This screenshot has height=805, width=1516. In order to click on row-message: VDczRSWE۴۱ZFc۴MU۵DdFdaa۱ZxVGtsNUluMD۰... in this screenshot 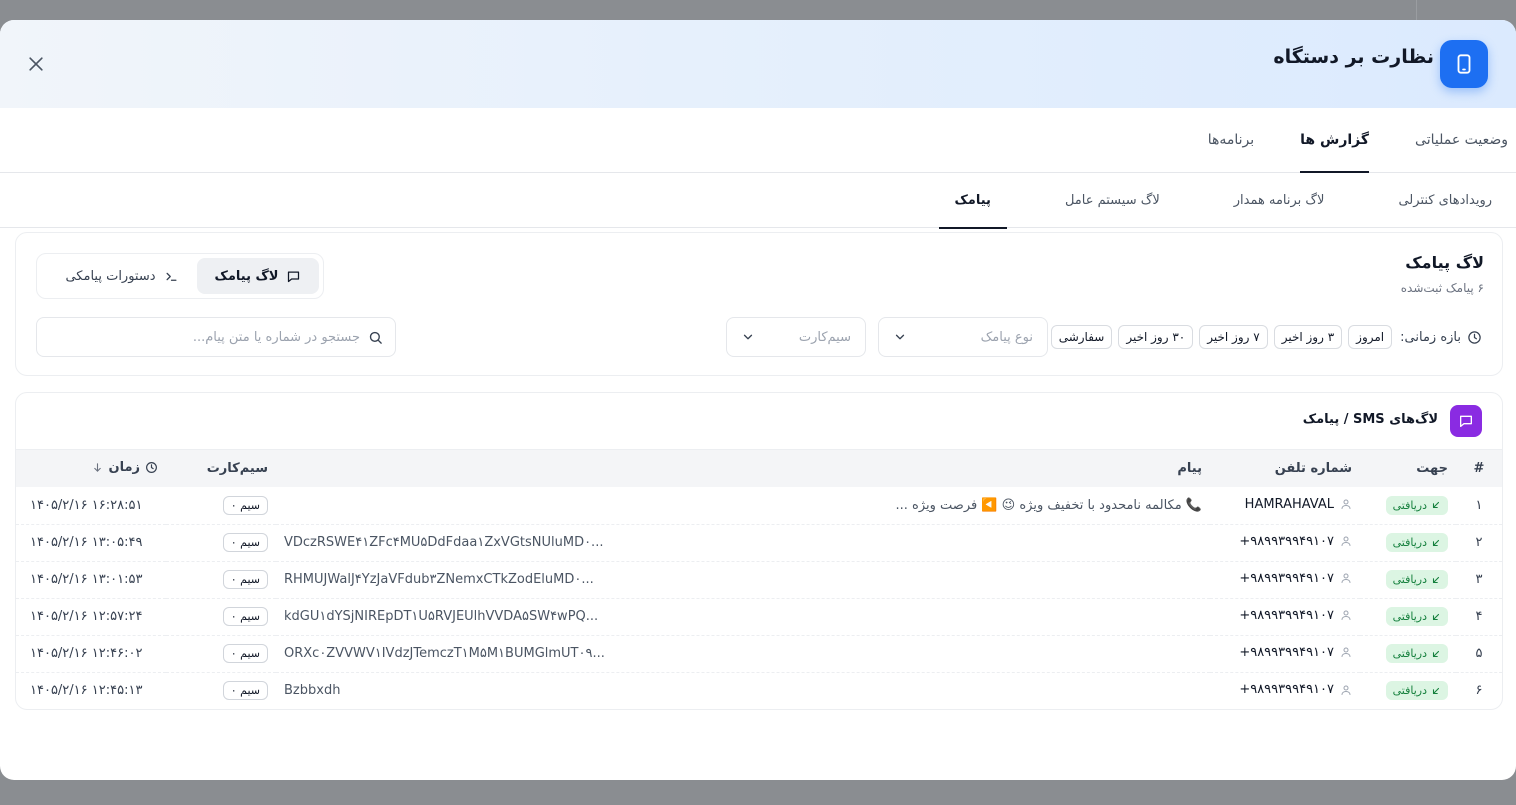, I will do `click(444, 542)`.